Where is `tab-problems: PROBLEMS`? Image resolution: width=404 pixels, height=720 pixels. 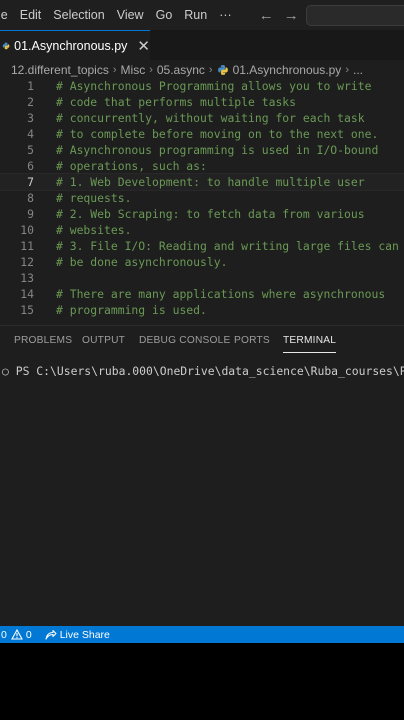 tab-problems: PROBLEMS is located at coordinates (43, 340).